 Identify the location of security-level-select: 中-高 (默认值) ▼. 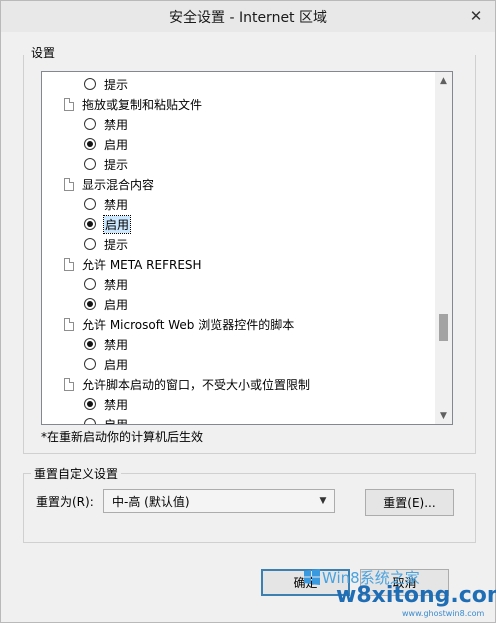
(219, 501).